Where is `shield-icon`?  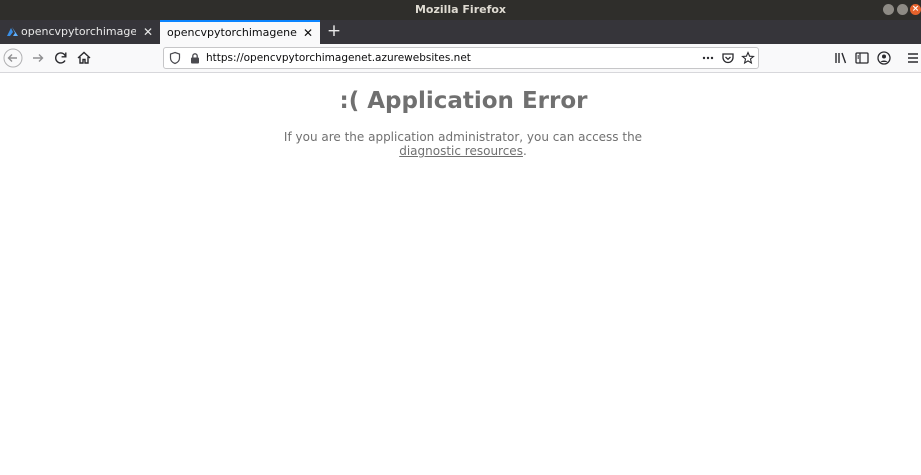
shield-icon is located at coordinates (175, 58).